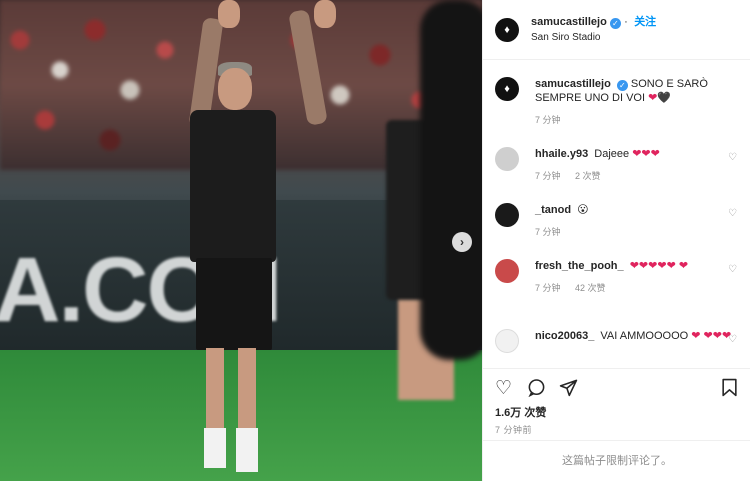  I want to click on player-left-leg, so click(215, 393).